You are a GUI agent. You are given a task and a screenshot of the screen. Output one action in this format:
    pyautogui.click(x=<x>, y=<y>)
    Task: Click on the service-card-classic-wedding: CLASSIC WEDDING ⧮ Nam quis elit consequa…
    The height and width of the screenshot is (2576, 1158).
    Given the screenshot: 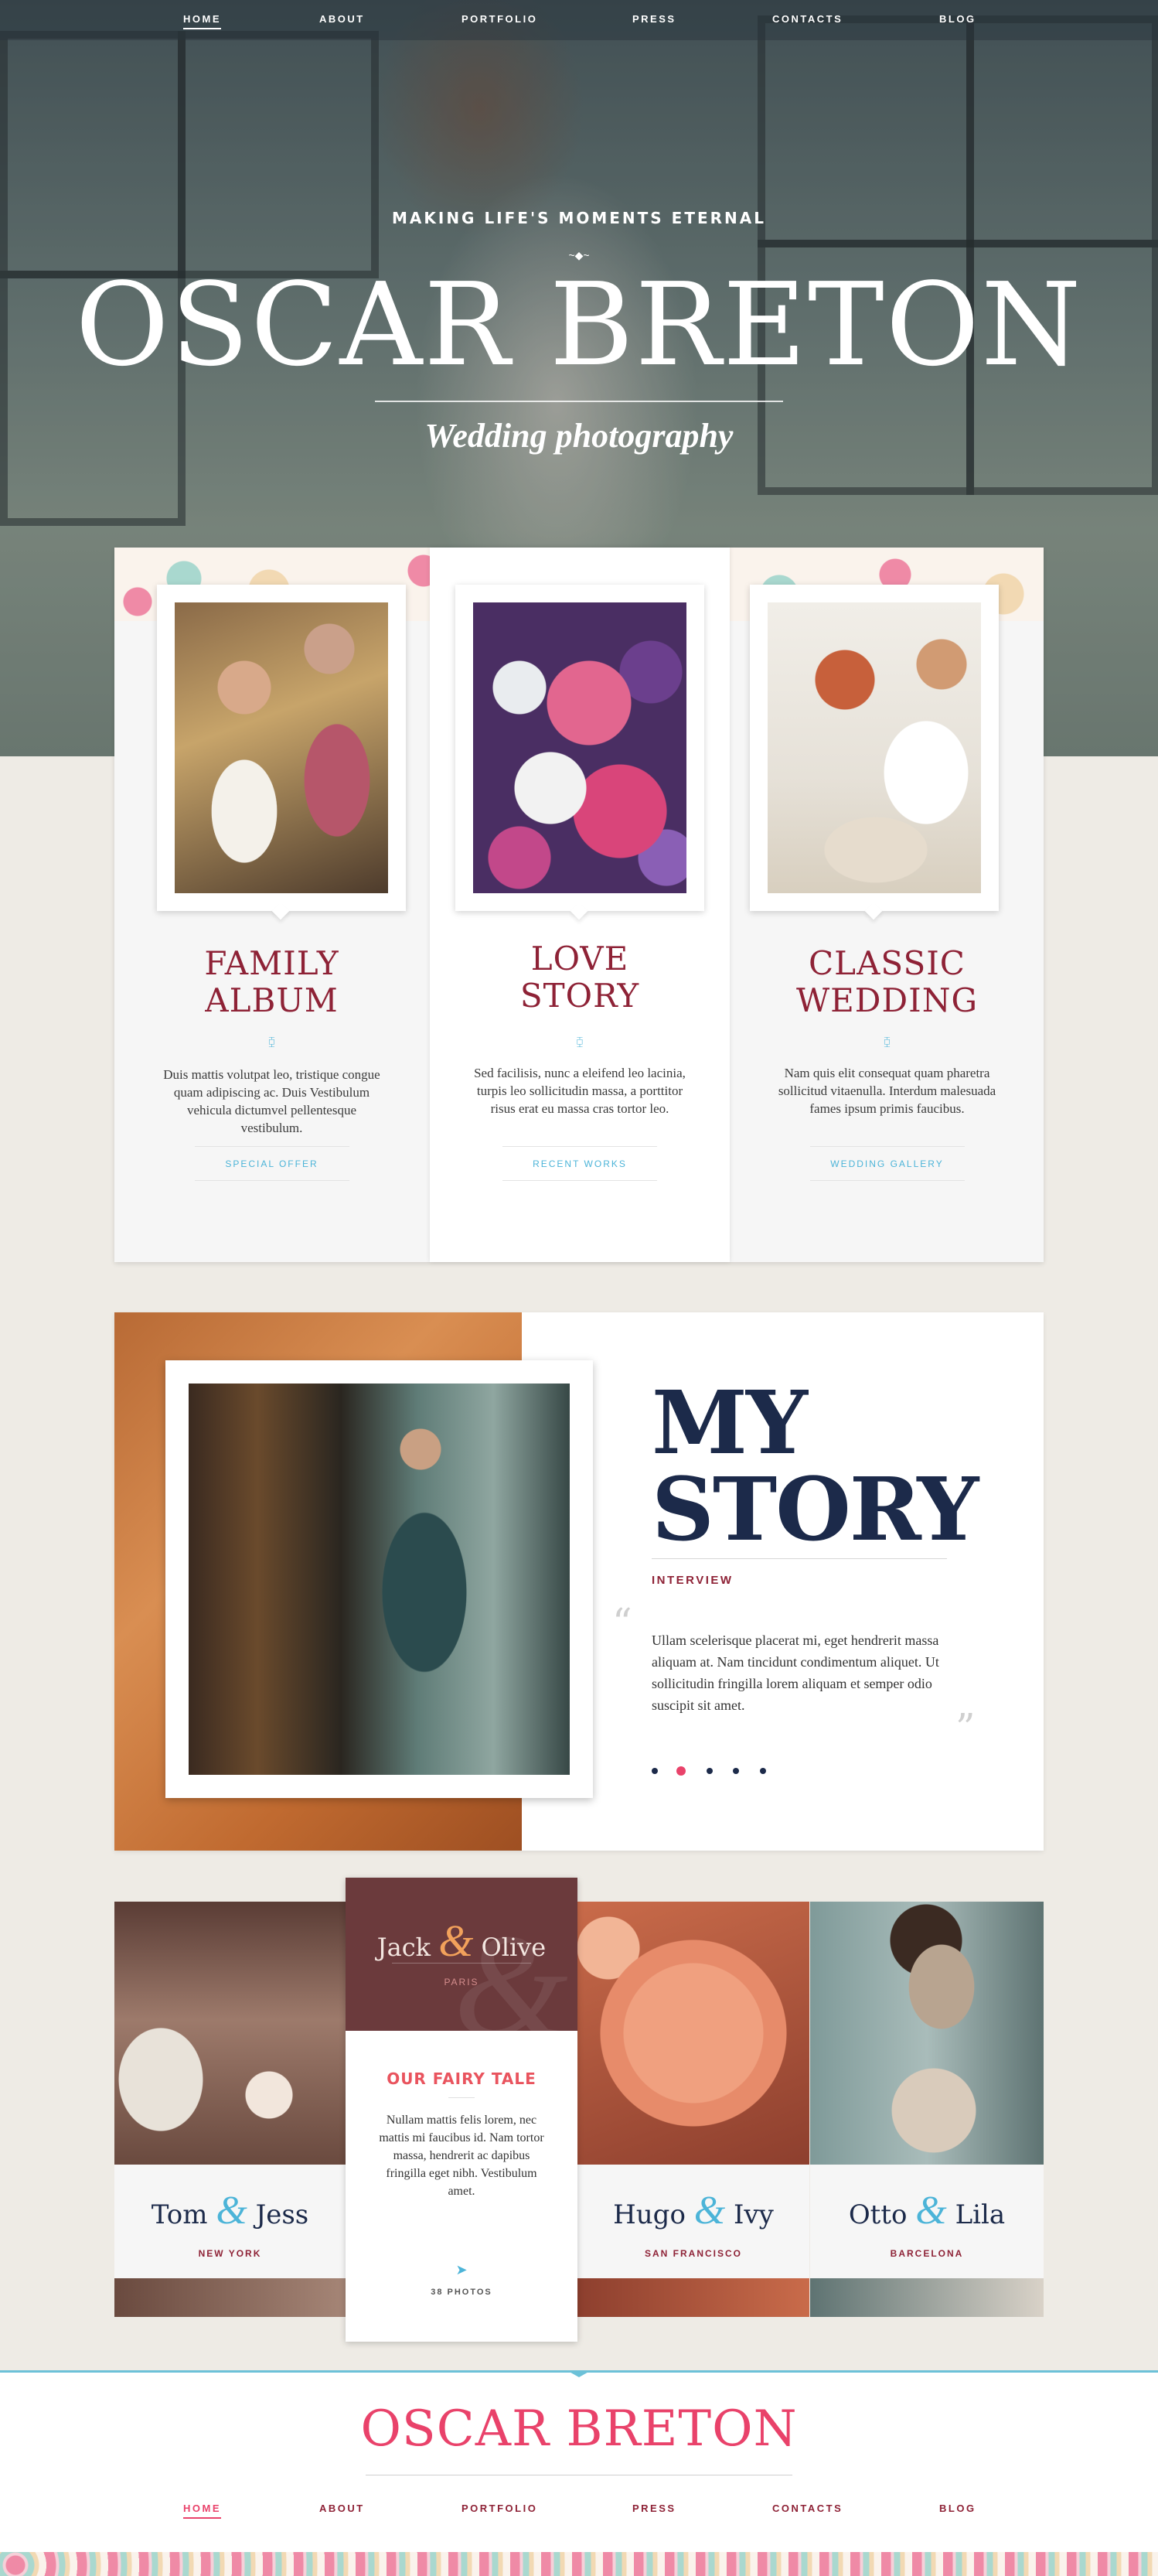 What is the action you would take?
    pyautogui.click(x=888, y=905)
    